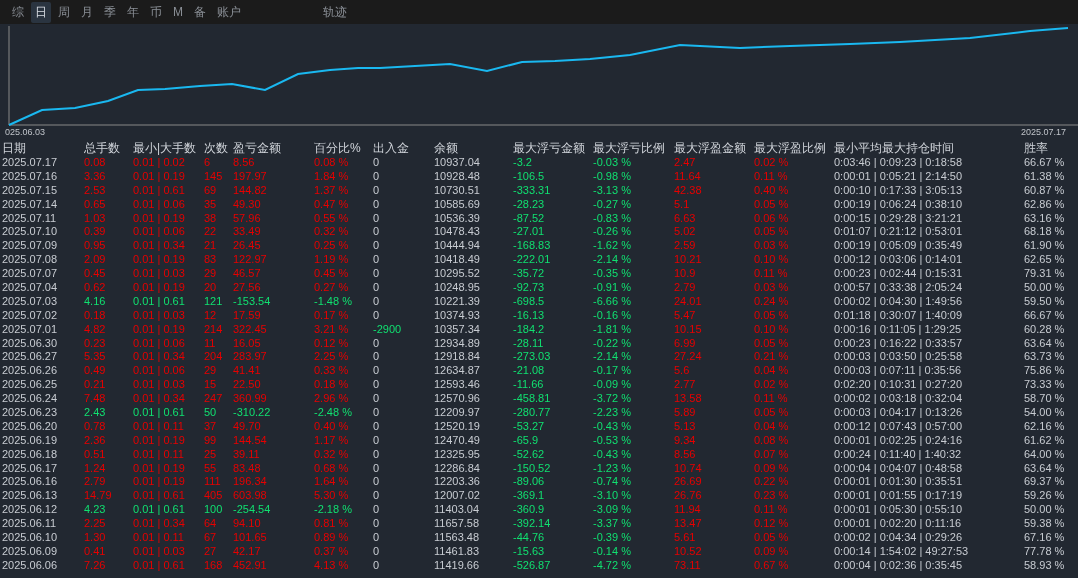 This screenshot has height=578, width=1078. Describe the element at coordinates (211, 468) in the screenshot. I see `table-cell-text: 55` at that location.